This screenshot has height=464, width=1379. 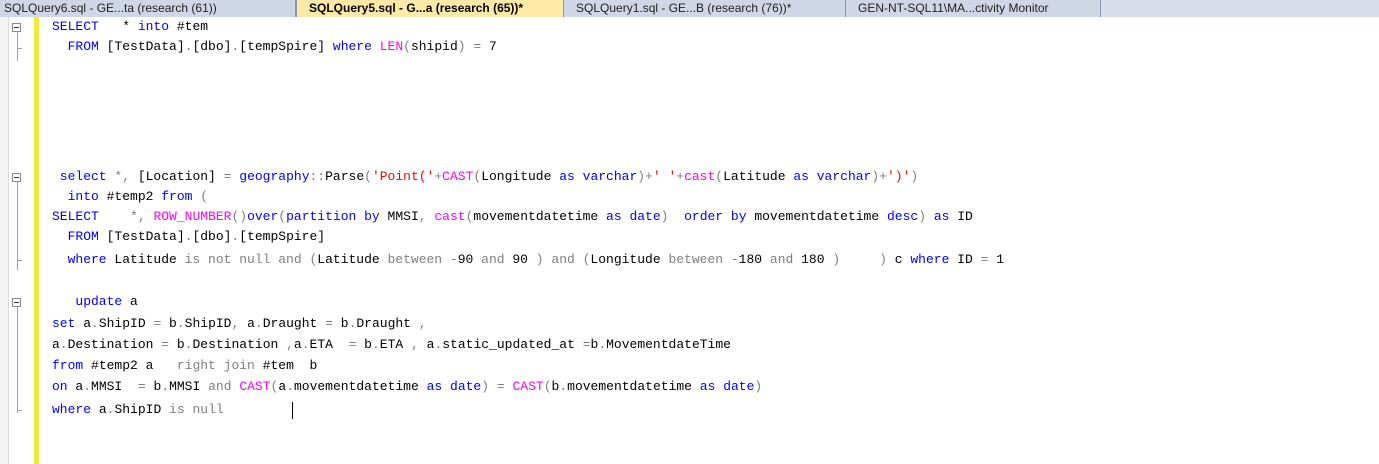 What do you see at coordinates (212, 46) in the screenshot?
I see `code-token: [dbo]` at bounding box center [212, 46].